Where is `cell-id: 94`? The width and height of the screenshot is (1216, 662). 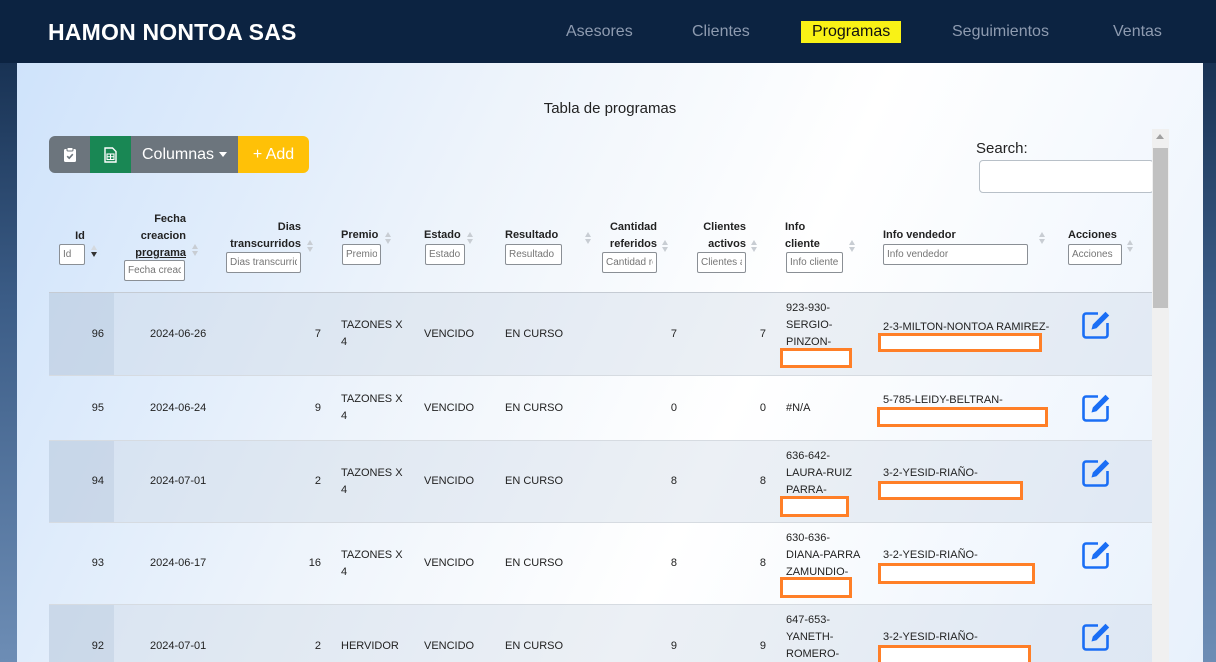 cell-id: 94 is located at coordinates (97, 481).